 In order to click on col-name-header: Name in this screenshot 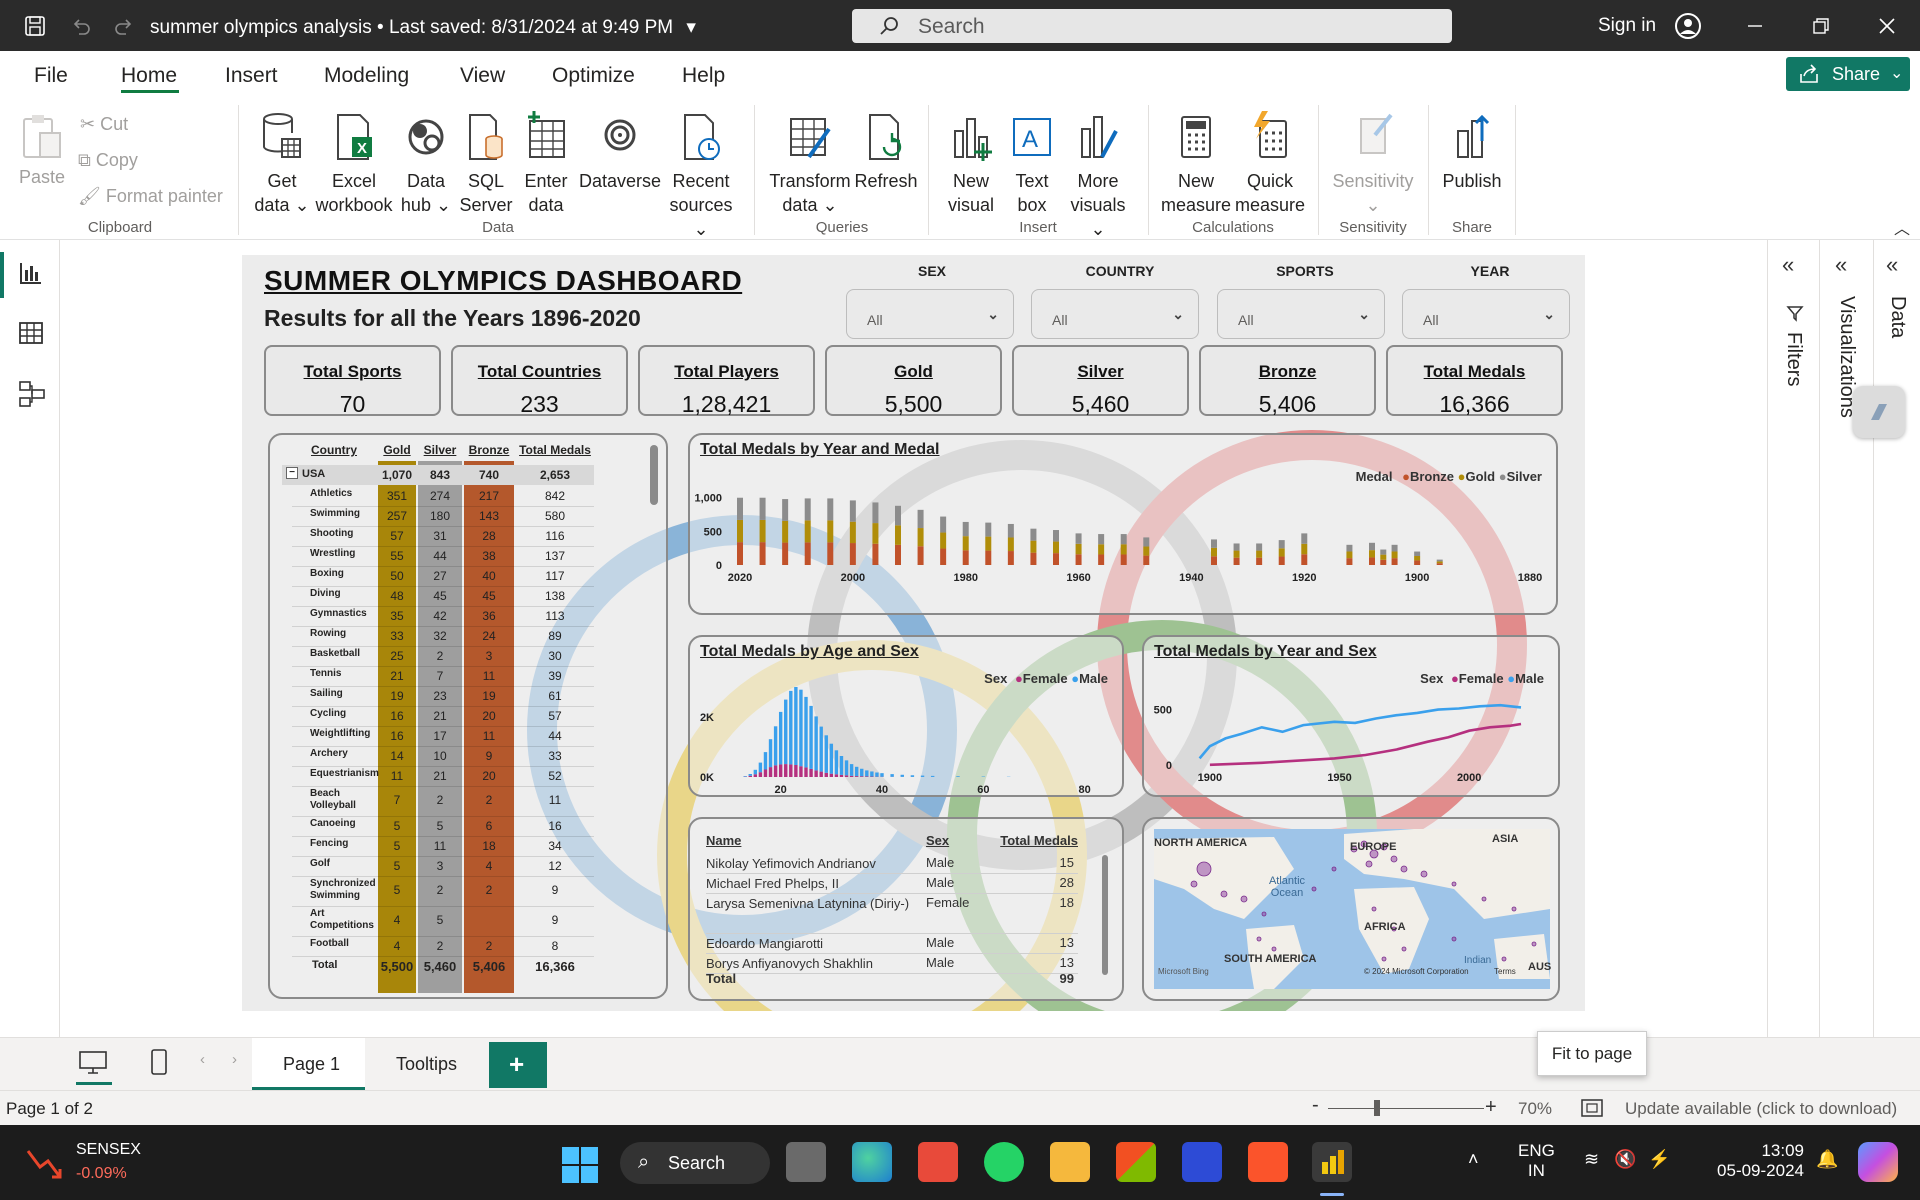, I will do `click(723, 840)`.